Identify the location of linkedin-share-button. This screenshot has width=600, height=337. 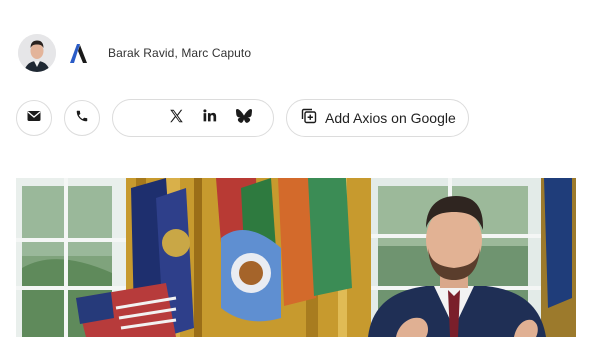
(210, 118).